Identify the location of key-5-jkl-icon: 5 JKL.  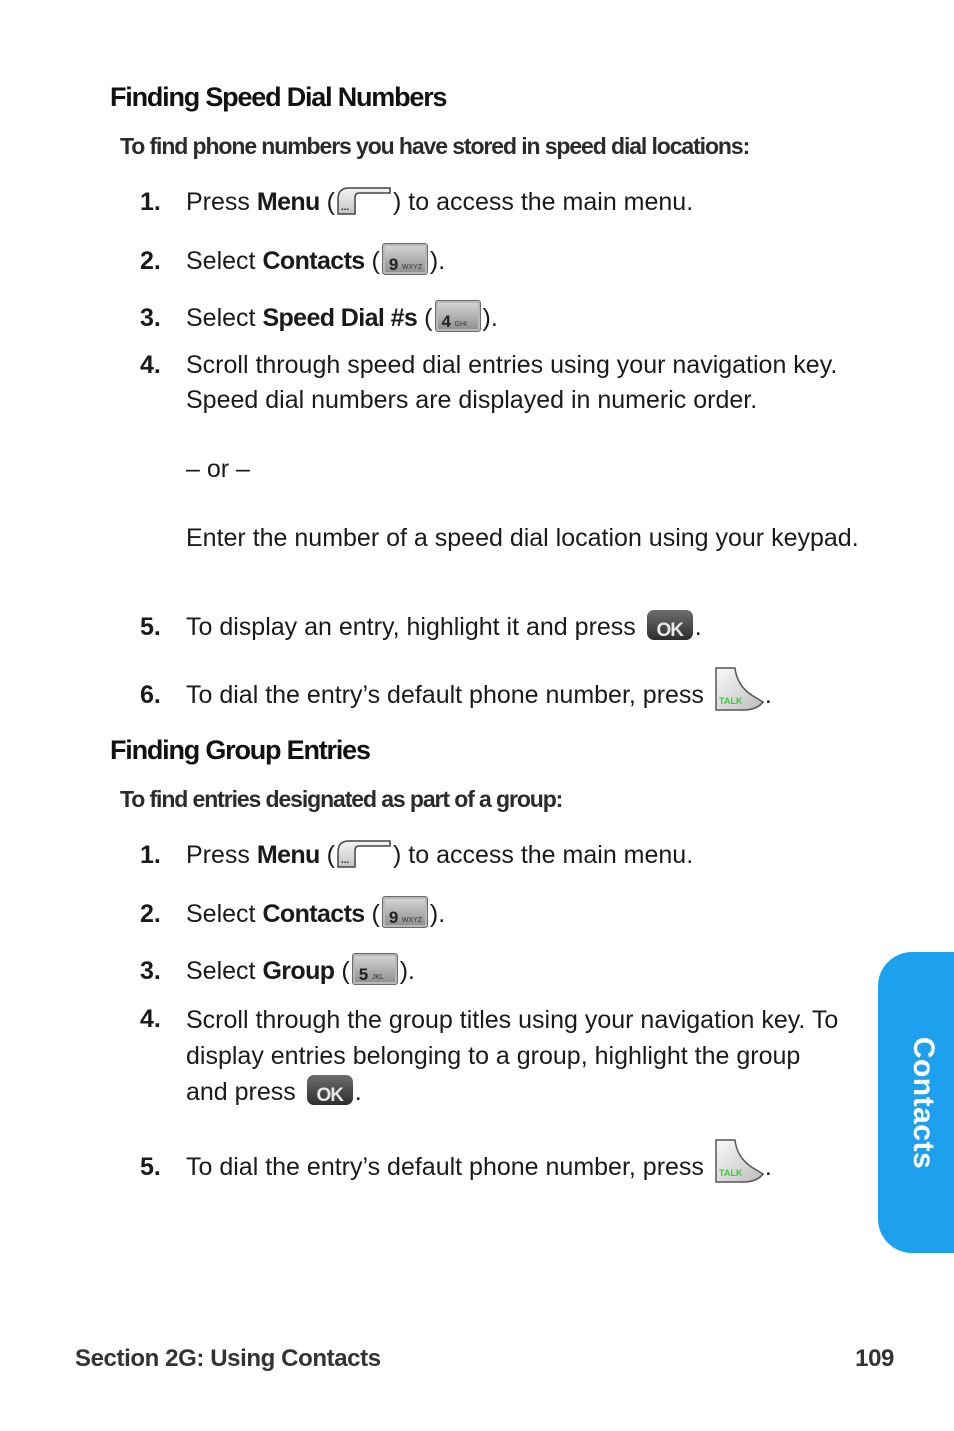
(374, 969).